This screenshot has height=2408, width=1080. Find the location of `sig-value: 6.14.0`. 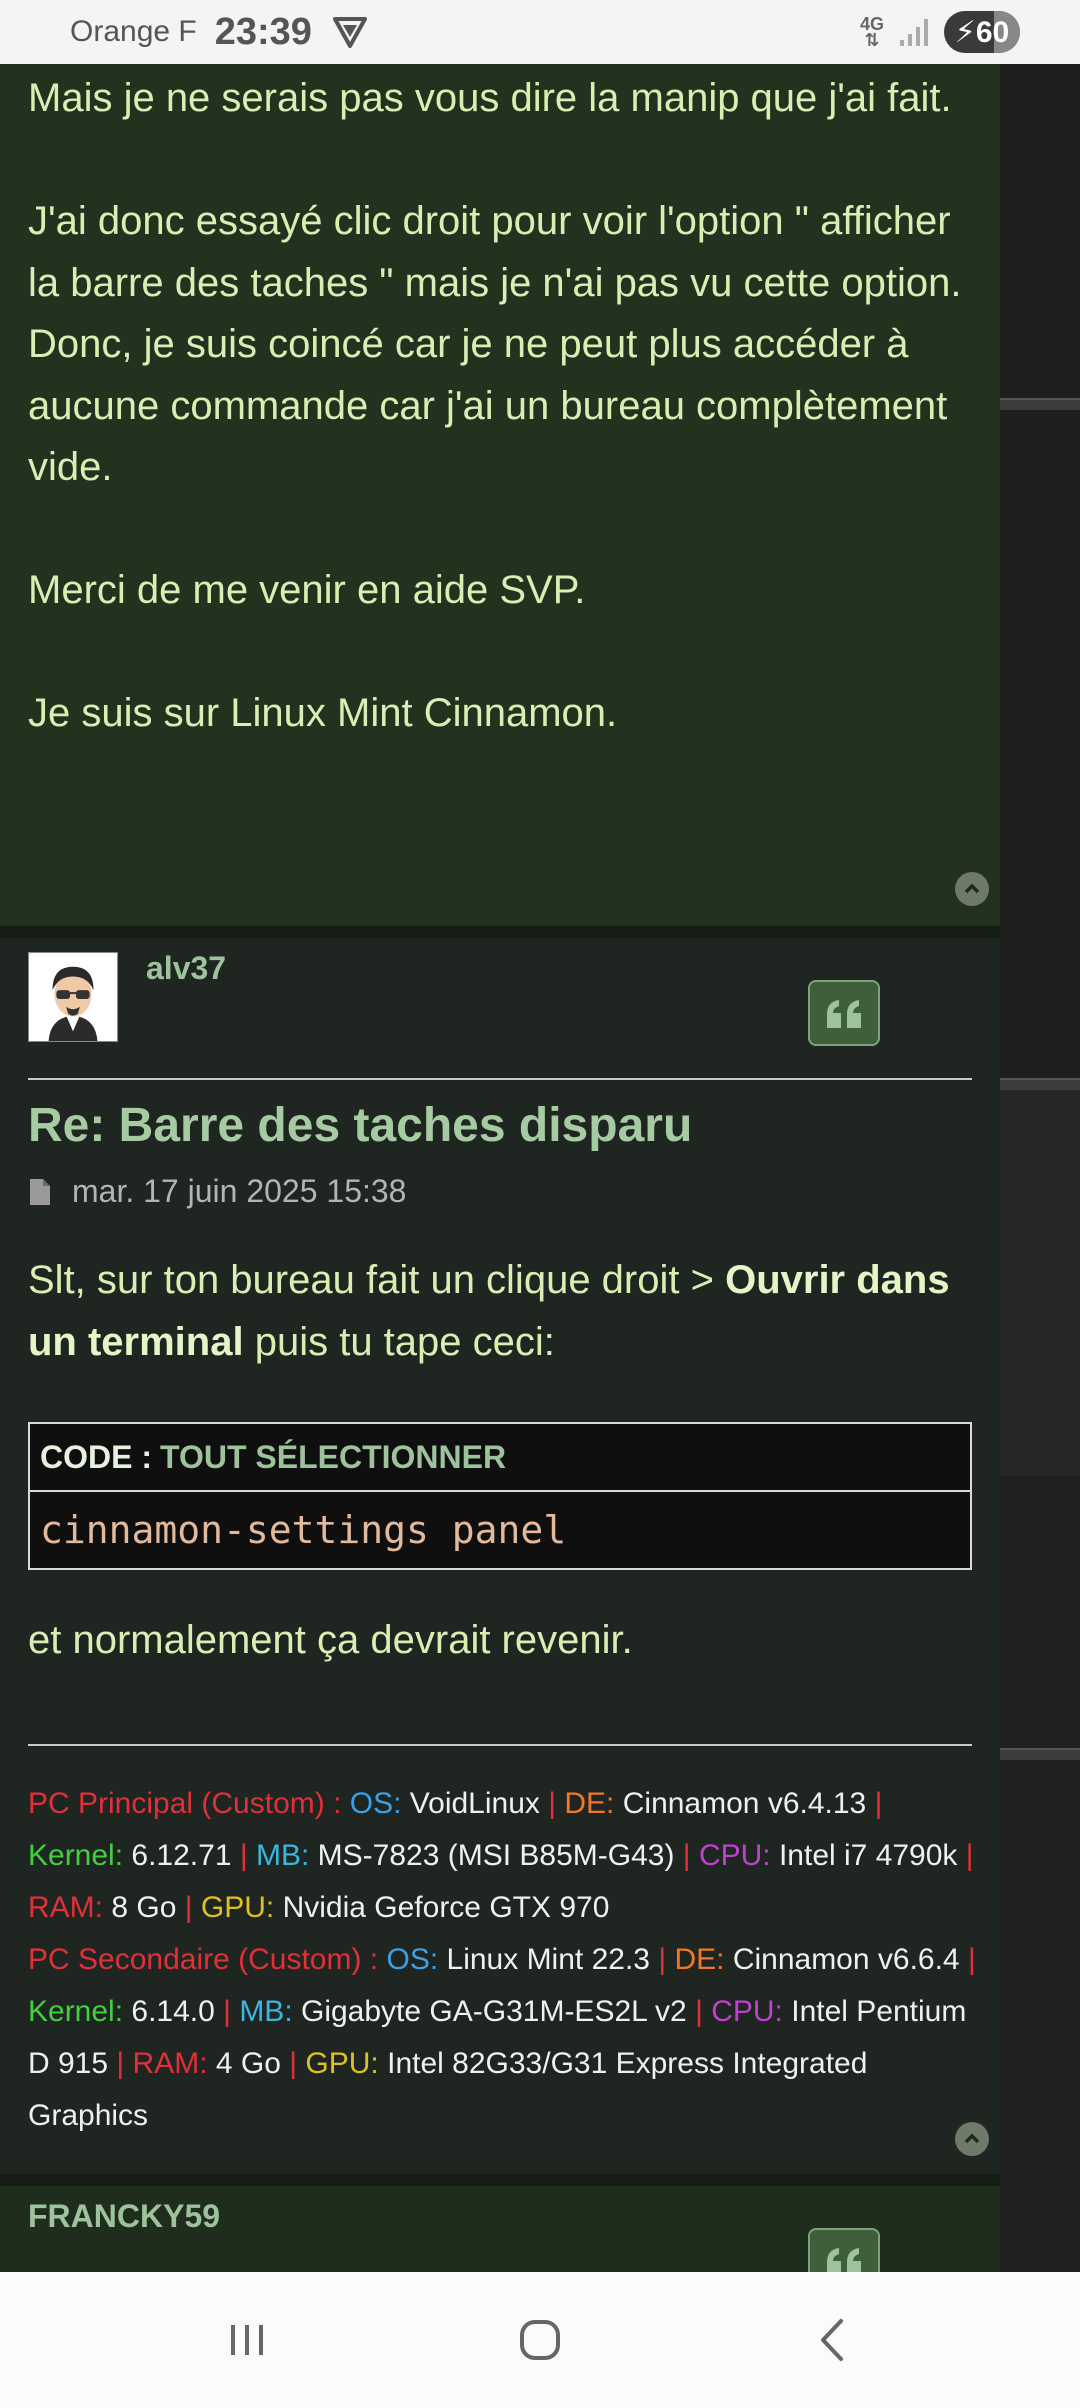

sig-value: 6.14.0 is located at coordinates (173, 2011).